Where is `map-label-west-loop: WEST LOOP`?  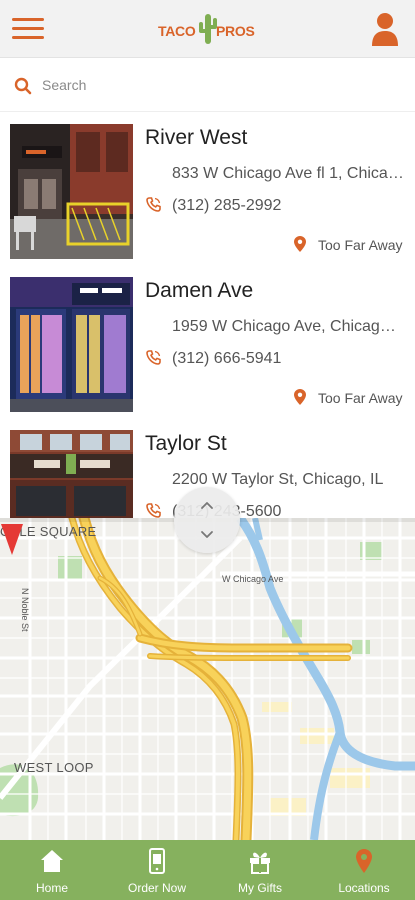
map-label-west-loop: WEST LOOP is located at coordinates (54, 767).